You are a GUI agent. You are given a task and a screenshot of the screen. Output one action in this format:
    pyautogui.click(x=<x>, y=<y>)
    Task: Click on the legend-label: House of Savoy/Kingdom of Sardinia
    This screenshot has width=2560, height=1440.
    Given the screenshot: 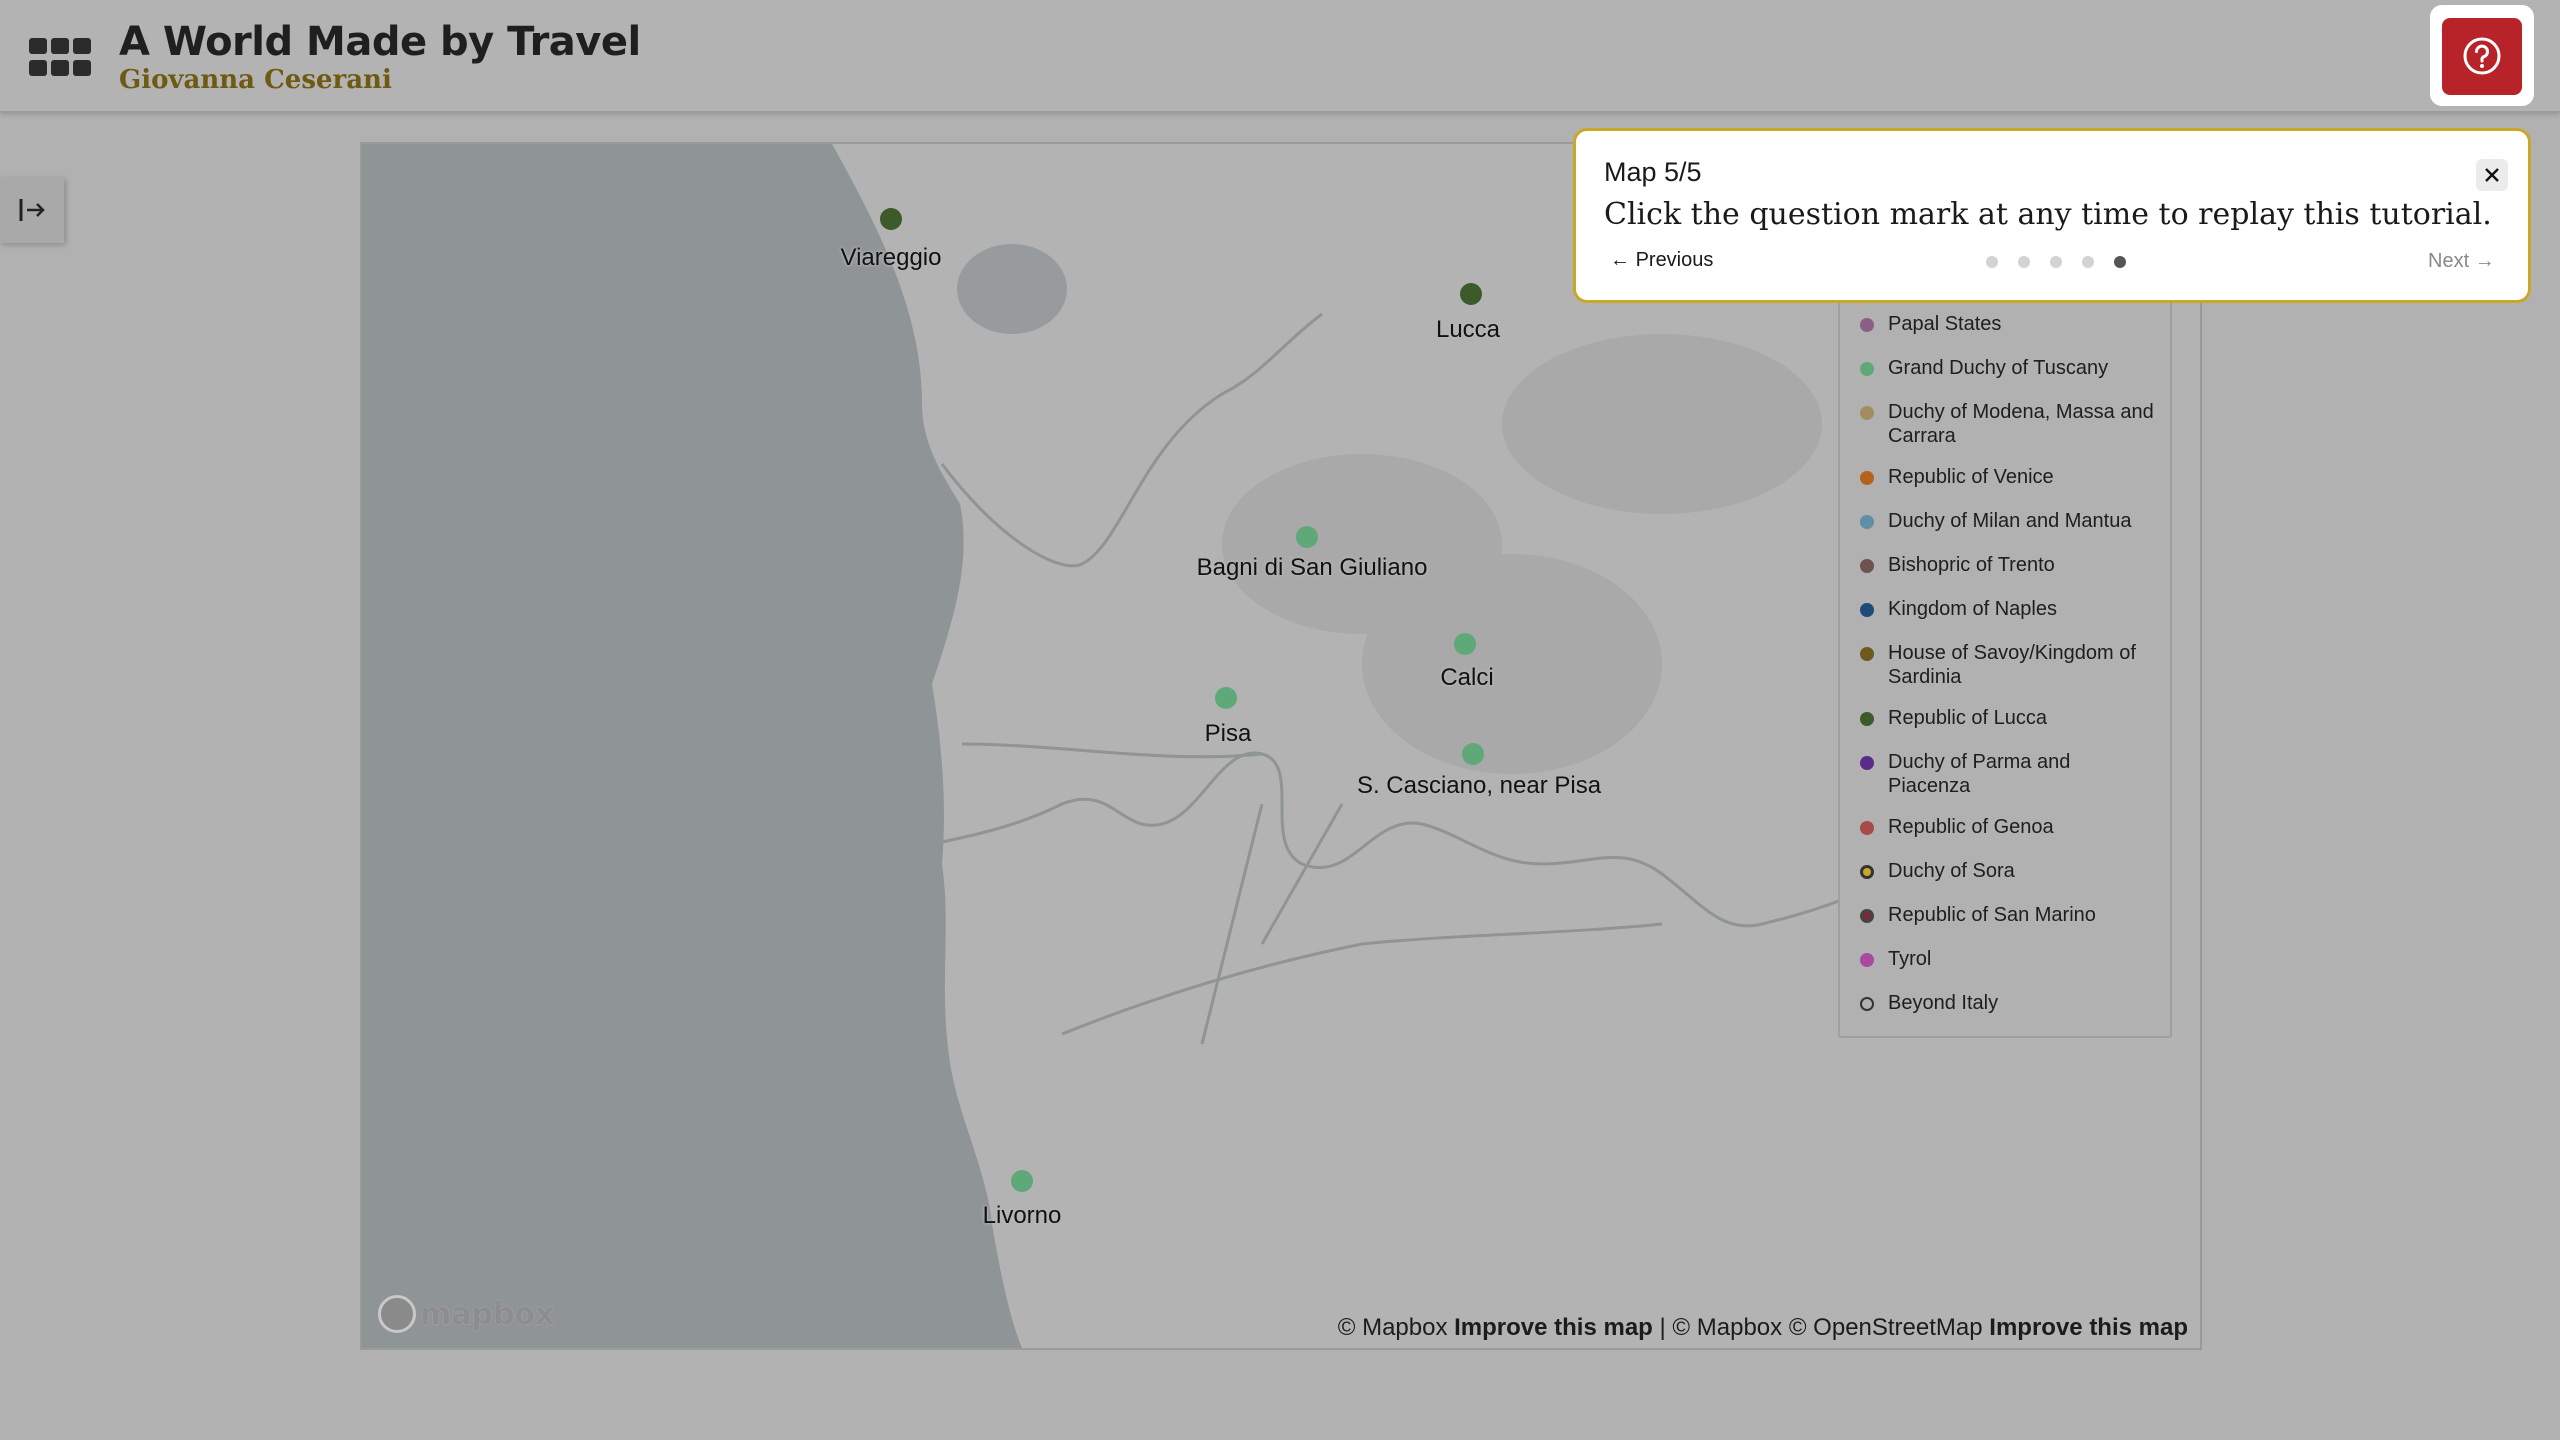 What is the action you would take?
    pyautogui.click(x=2012, y=665)
    